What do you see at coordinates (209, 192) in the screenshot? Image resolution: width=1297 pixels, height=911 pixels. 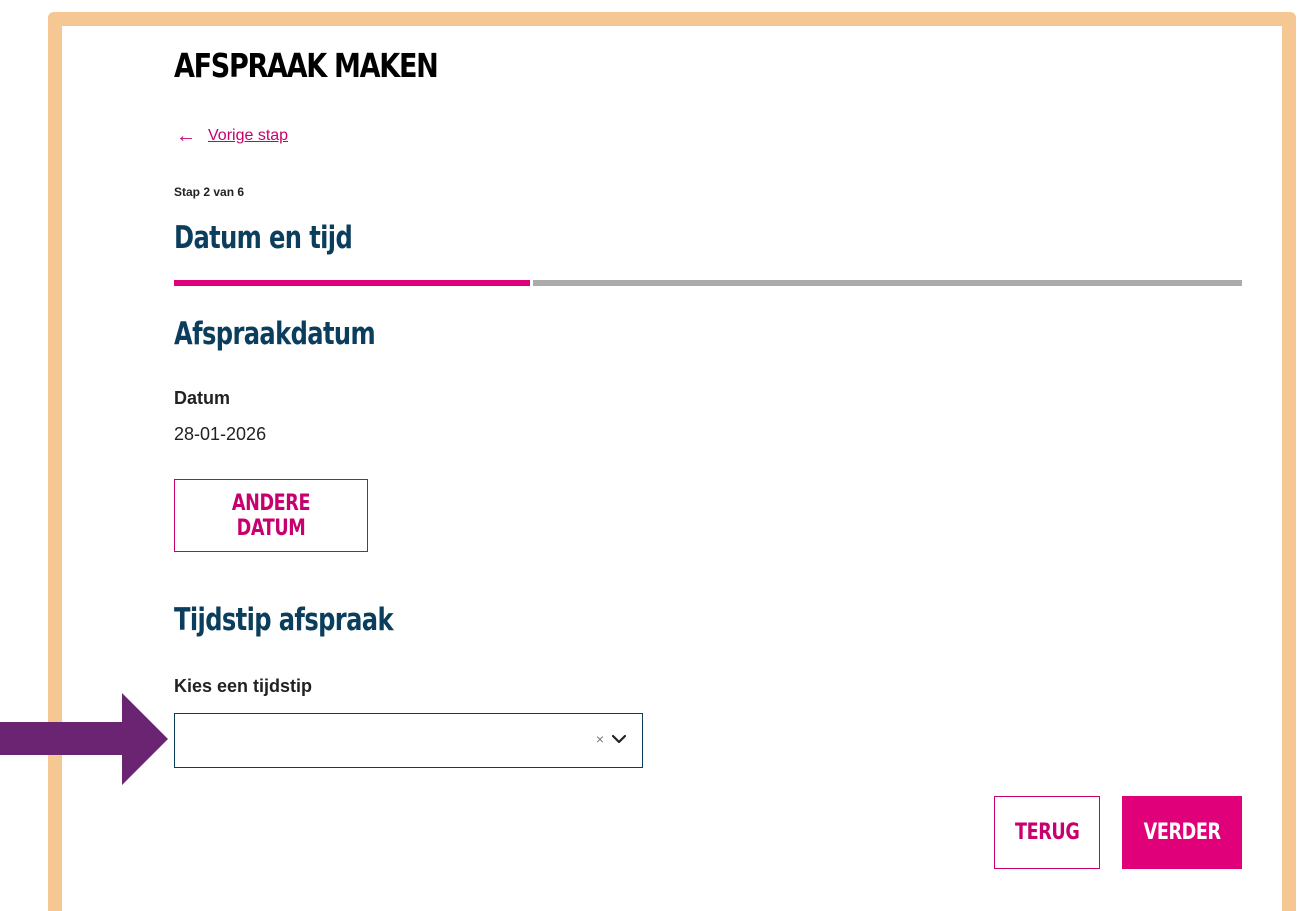 I see `step-counter: Stap 2 van 6` at bounding box center [209, 192].